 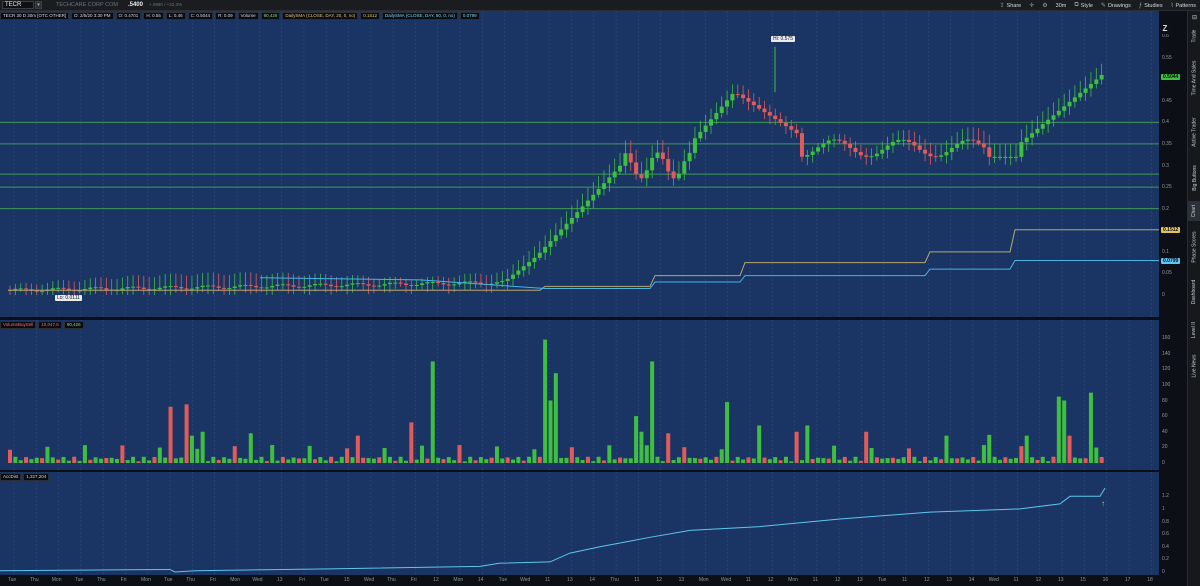 What do you see at coordinates (1044, 5) in the screenshot?
I see `settings-button: ⚙` at bounding box center [1044, 5].